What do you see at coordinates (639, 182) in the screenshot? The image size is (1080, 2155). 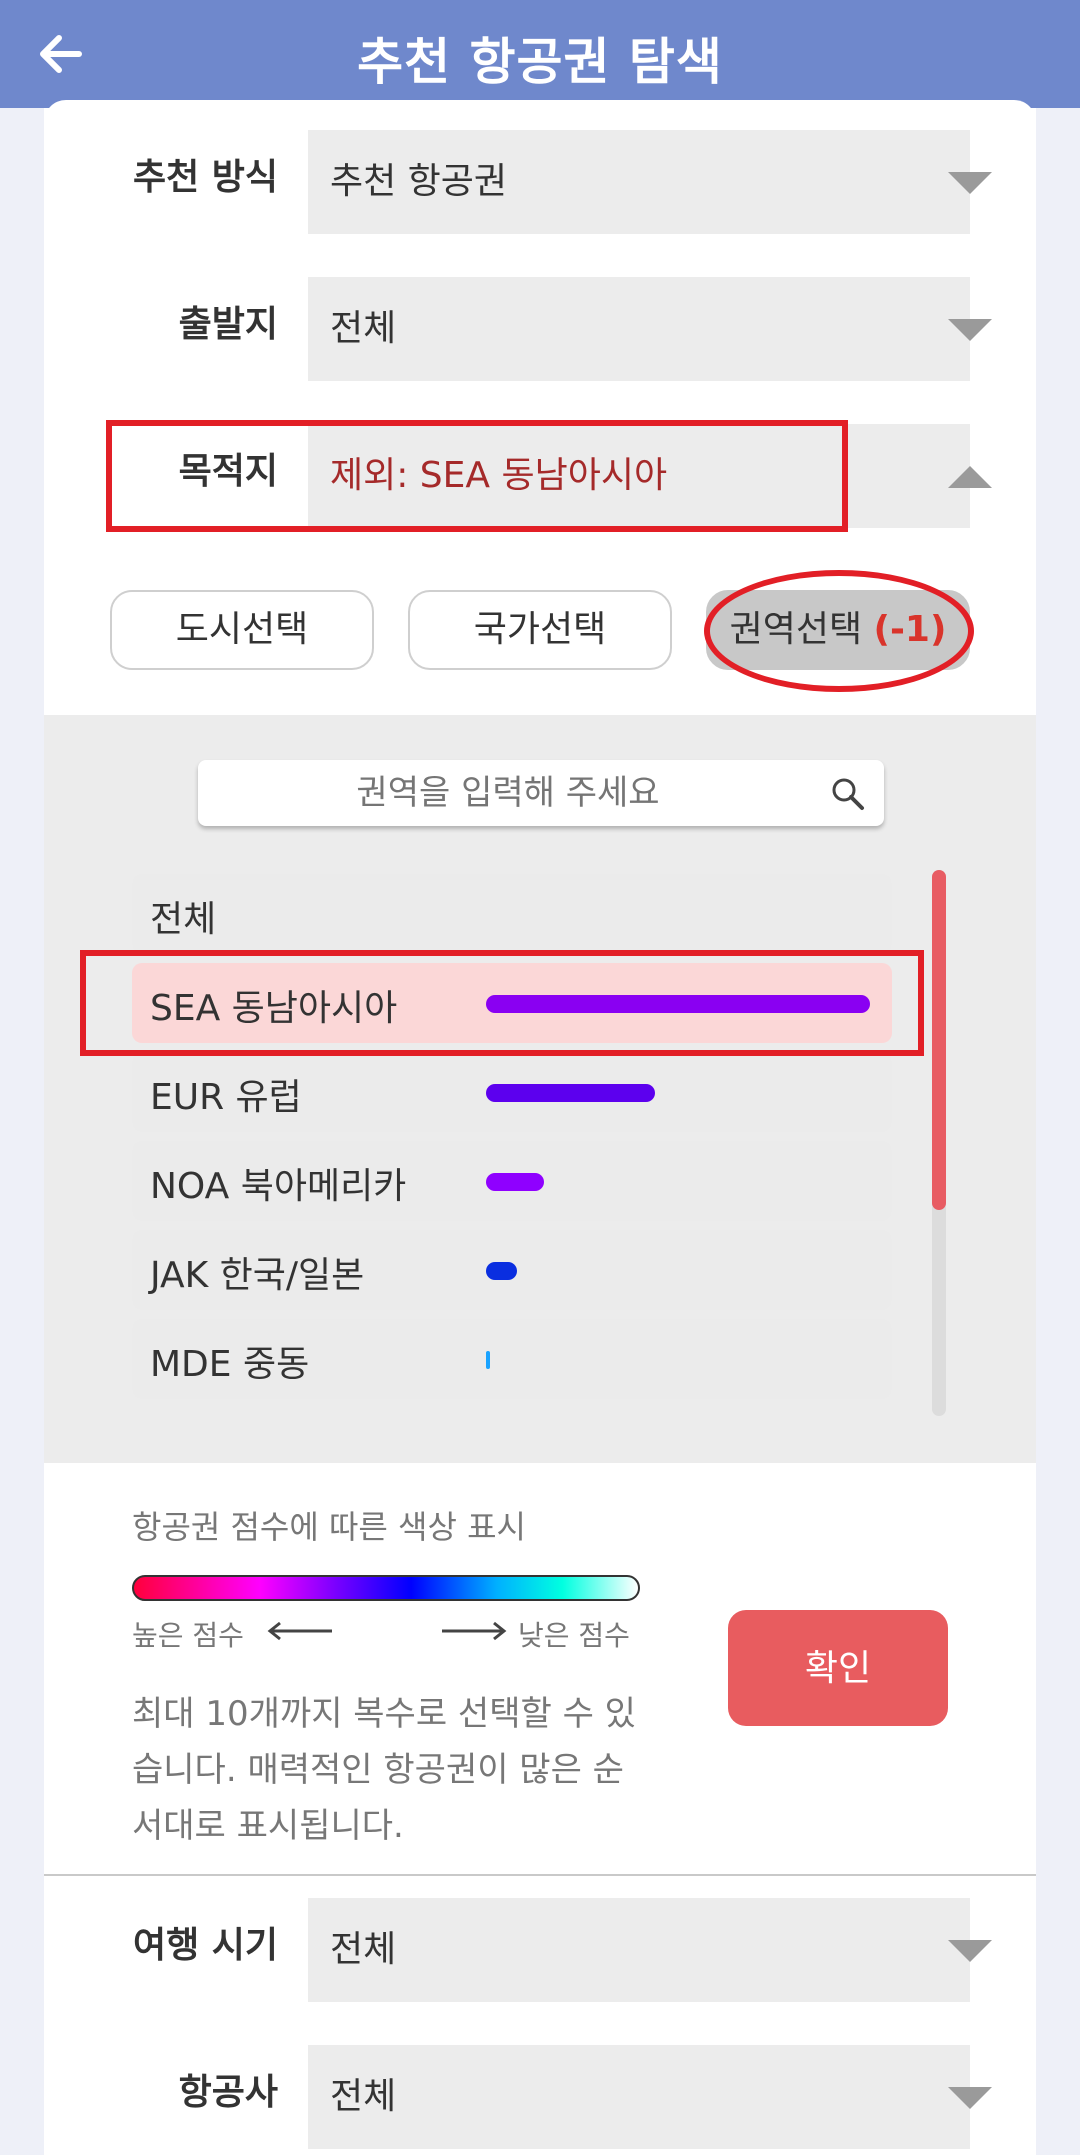 I see `method-select: 추천 항공권` at bounding box center [639, 182].